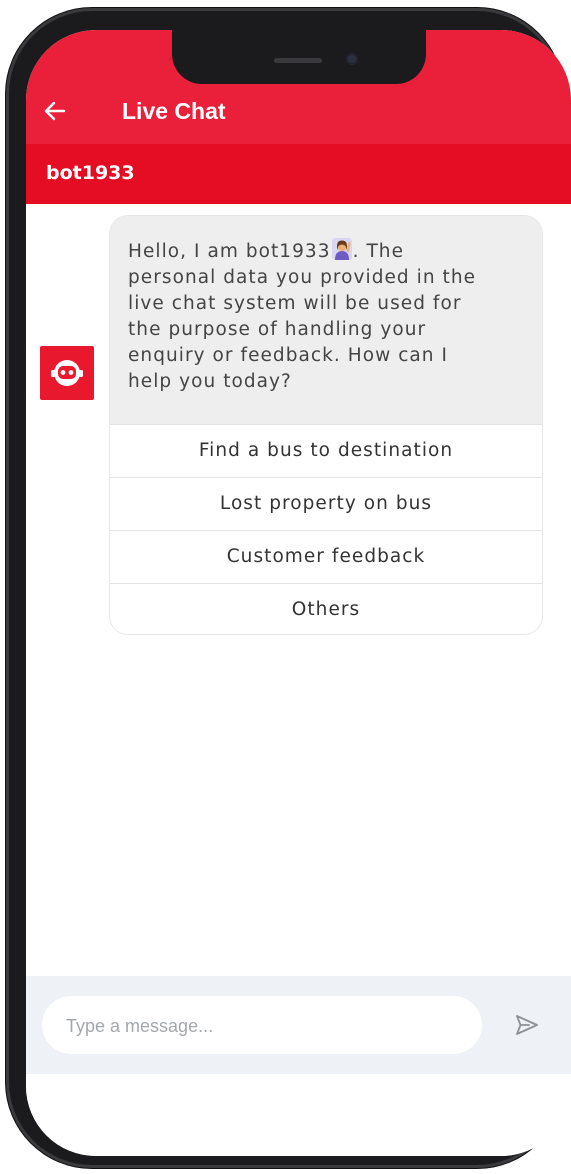  What do you see at coordinates (174, 111) in the screenshot?
I see `page-title: Live Chat` at bounding box center [174, 111].